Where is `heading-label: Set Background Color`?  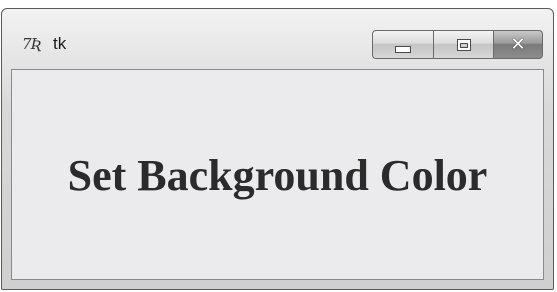 heading-label: Set Background Color is located at coordinates (277, 175).